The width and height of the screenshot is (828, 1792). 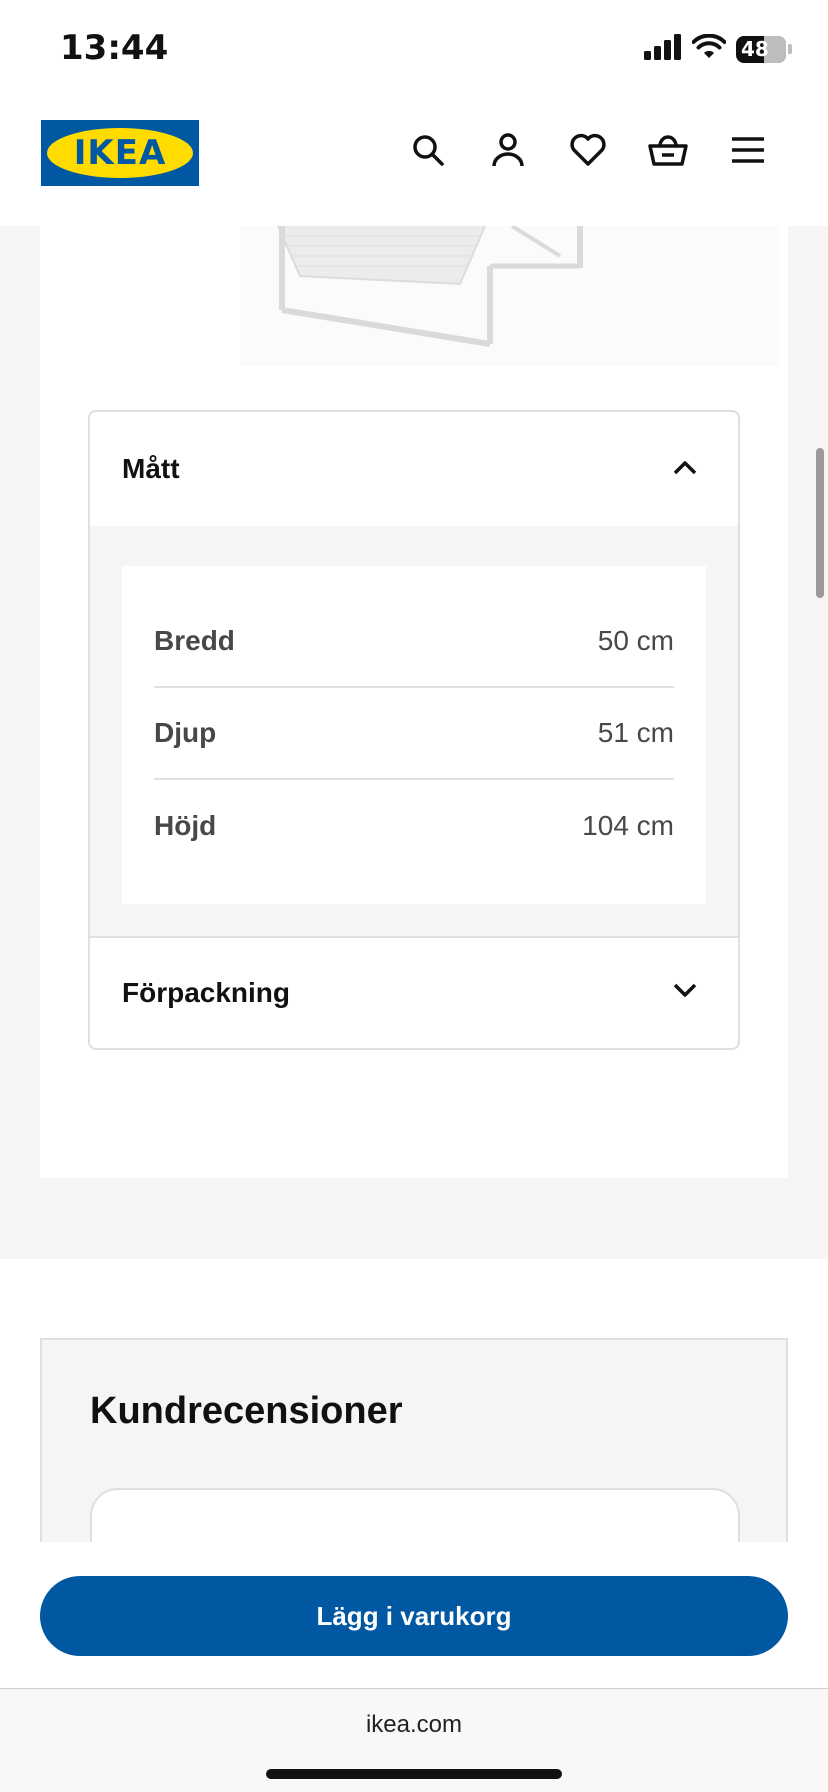 I want to click on wifi-icon, so click(x=709, y=49).